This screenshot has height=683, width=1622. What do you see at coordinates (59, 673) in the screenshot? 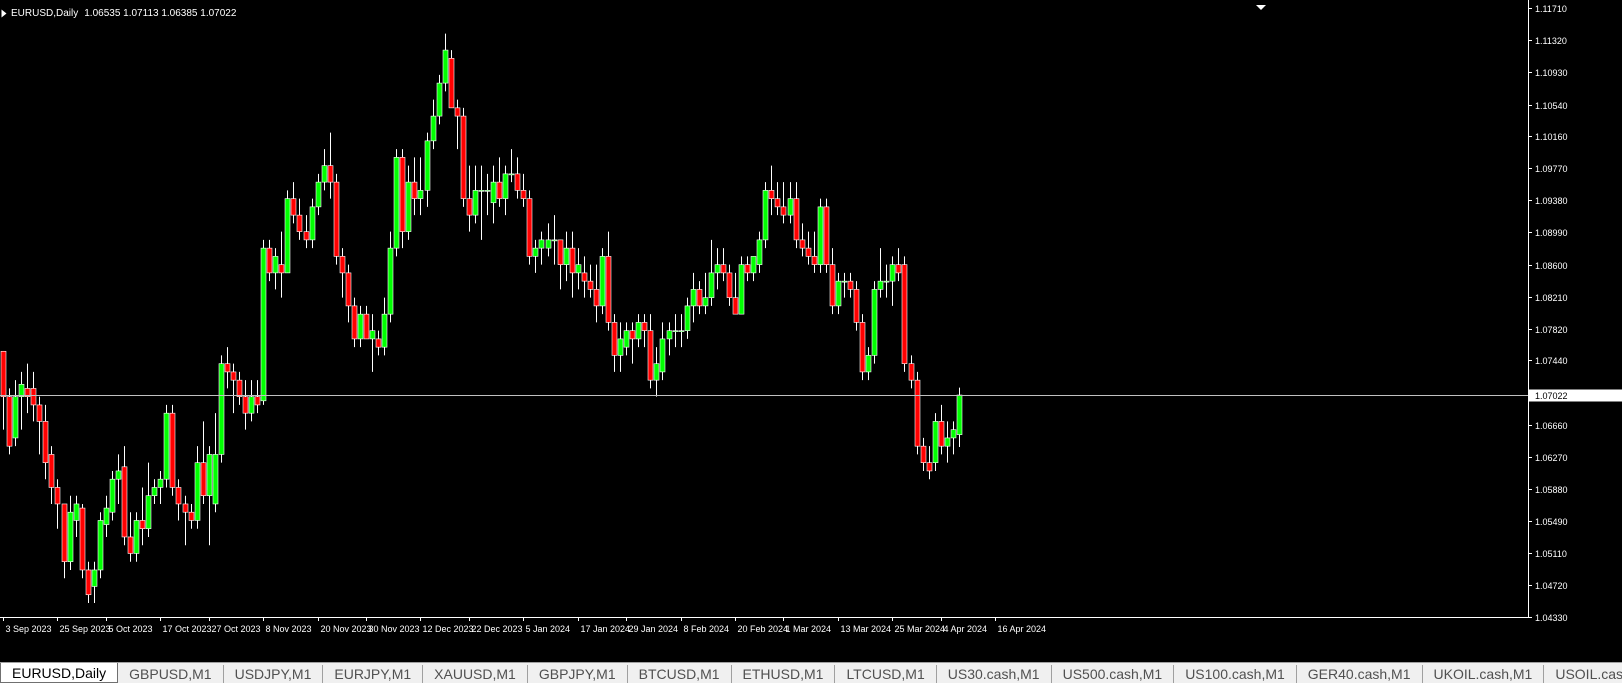
I see `chart-tab-0: EURUSD,Daily` at bounding box center [59, 673].